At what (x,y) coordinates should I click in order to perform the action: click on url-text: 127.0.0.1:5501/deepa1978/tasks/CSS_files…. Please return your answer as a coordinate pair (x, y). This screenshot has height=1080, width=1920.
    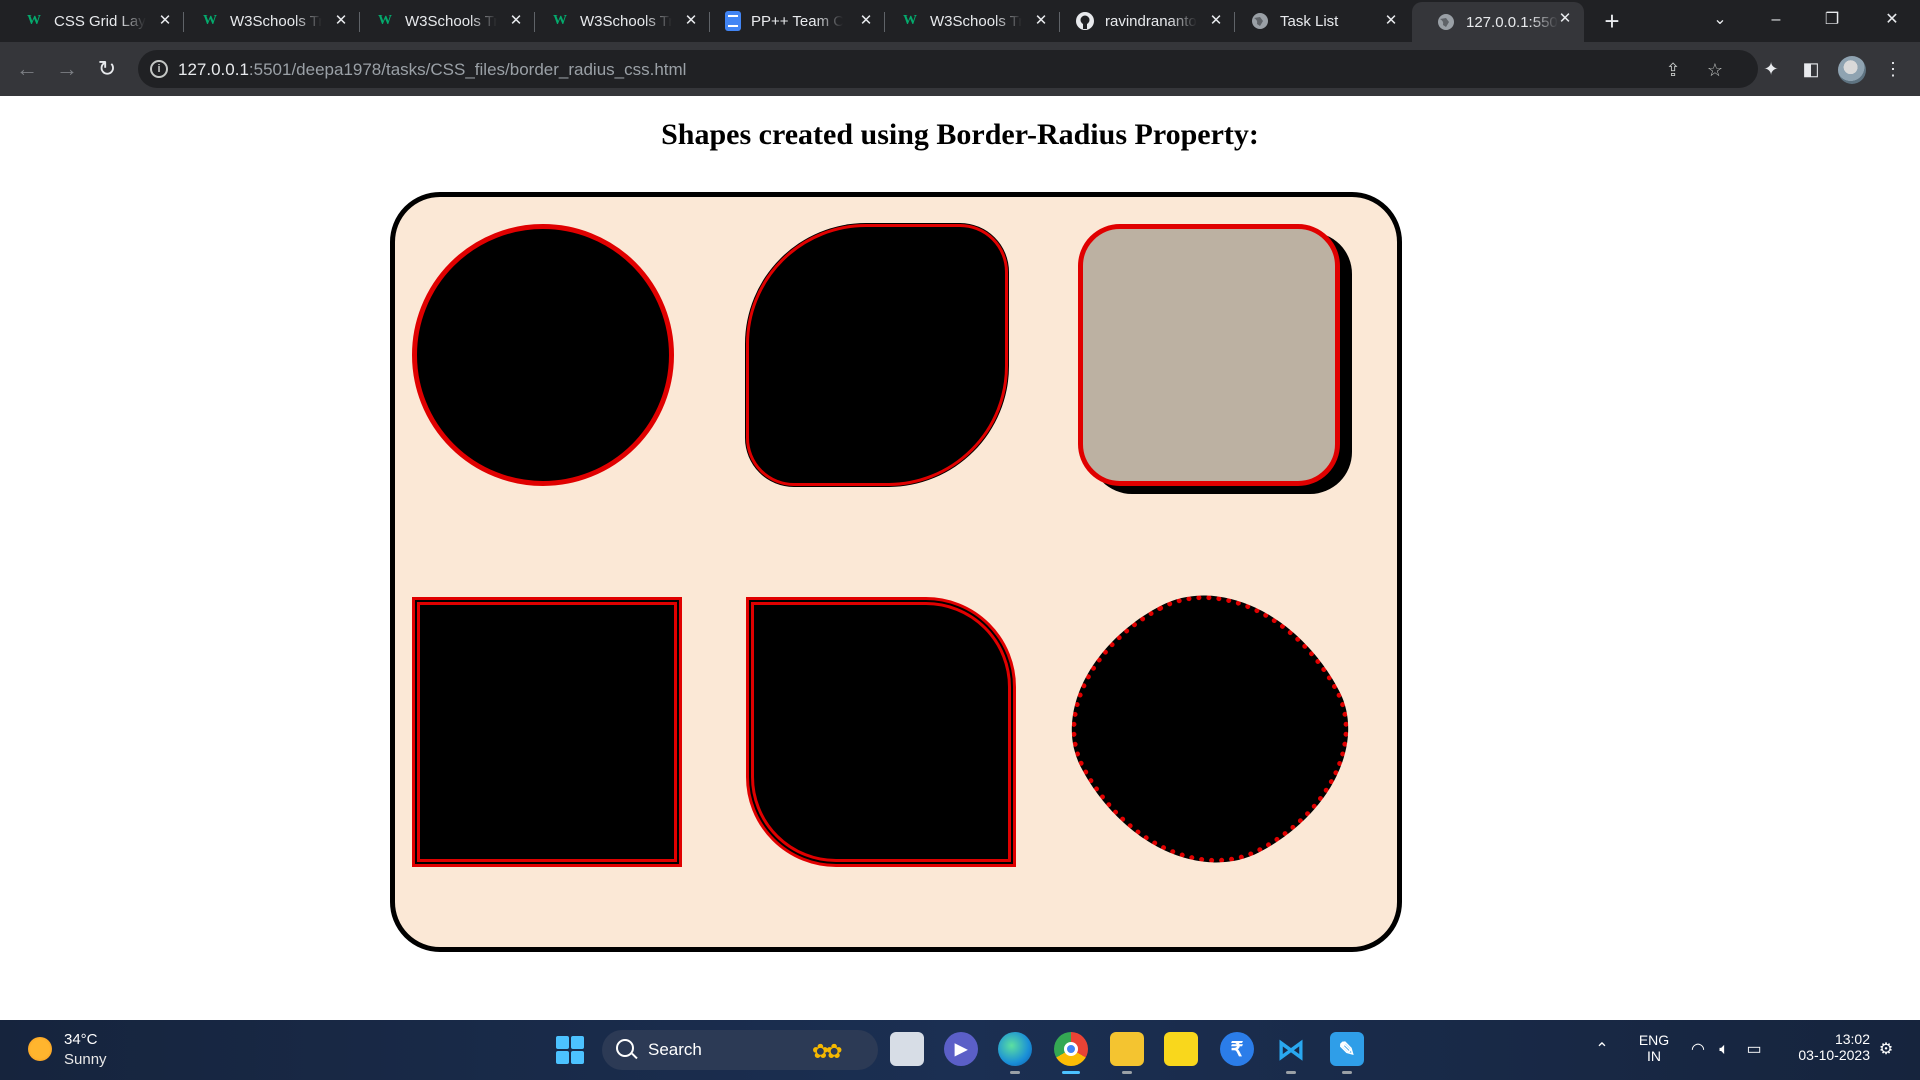
    Looking at the image, I should click on (432, 70).